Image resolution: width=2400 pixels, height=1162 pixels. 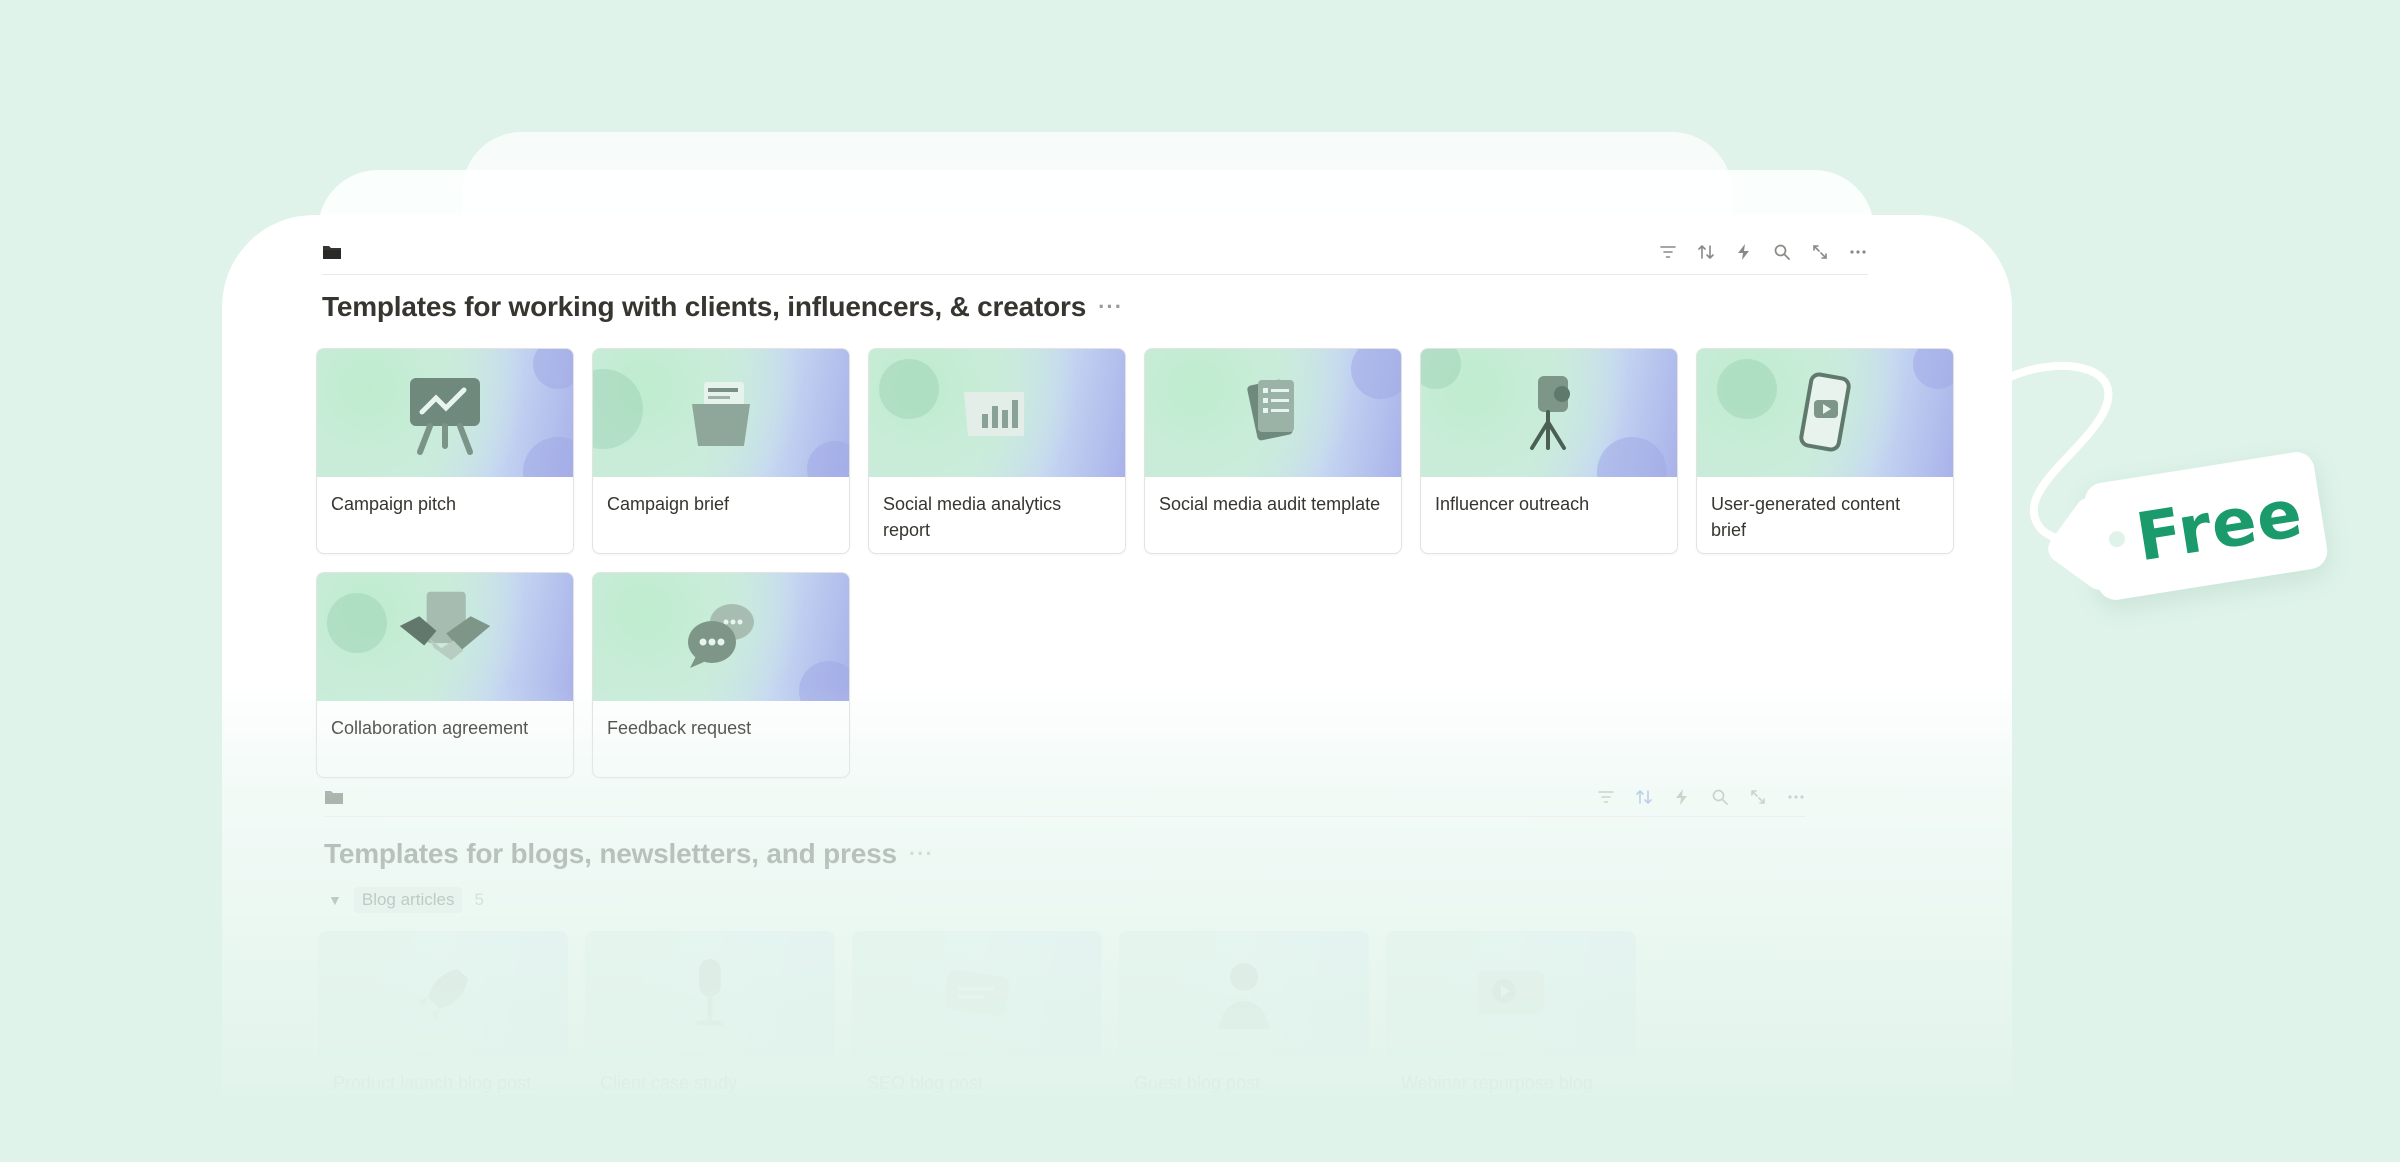 I want to click on card-title: Campaign pitch, so click(x=394, y=504).